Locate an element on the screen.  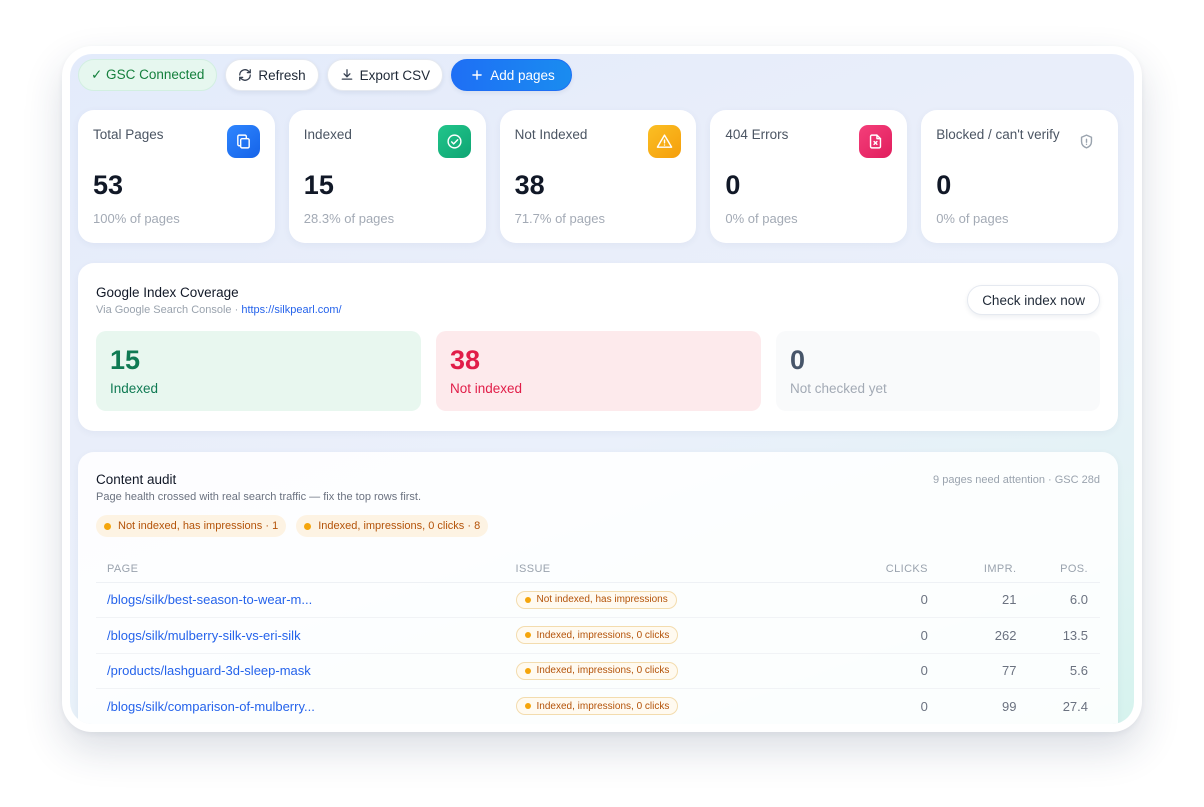
filter-chip-zero-clicks: Indexed, impressions, 0 clicks · 8 is located at coordinates (392, 526).